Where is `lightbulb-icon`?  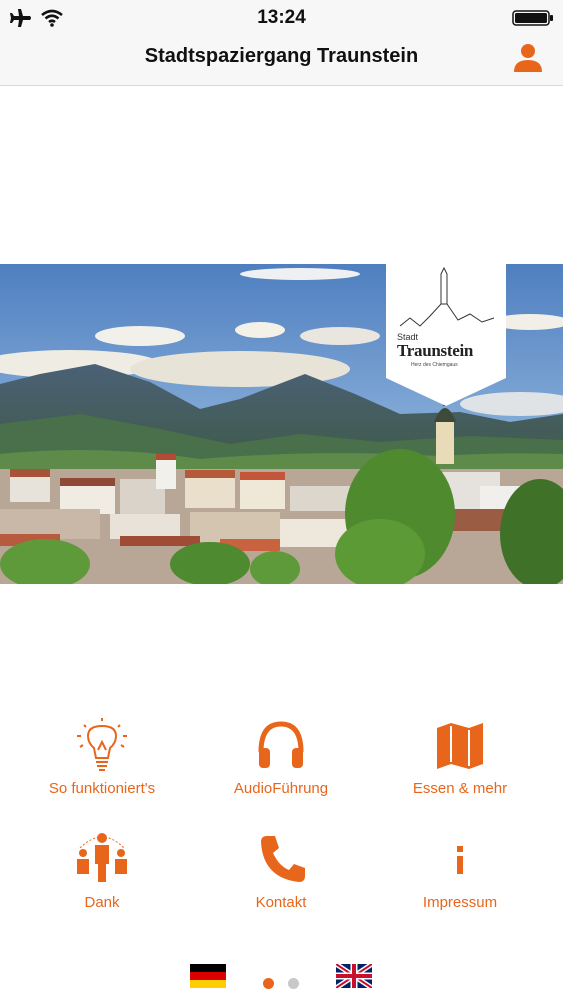 lightbulb-icon is located at coordinates (102, 744).